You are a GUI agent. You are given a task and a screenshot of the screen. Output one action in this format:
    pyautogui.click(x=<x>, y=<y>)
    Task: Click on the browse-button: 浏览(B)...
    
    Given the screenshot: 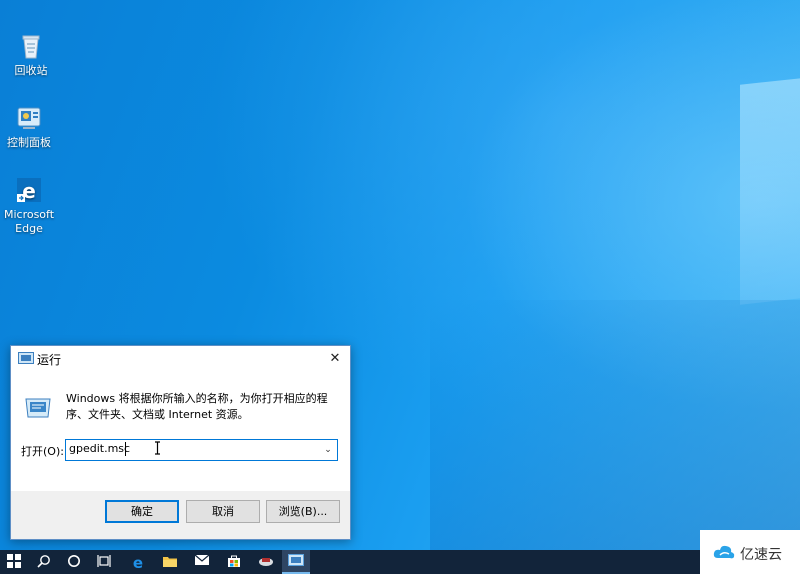 What is the action you would take?
    pyautogui.click(x=303, y=511)
    